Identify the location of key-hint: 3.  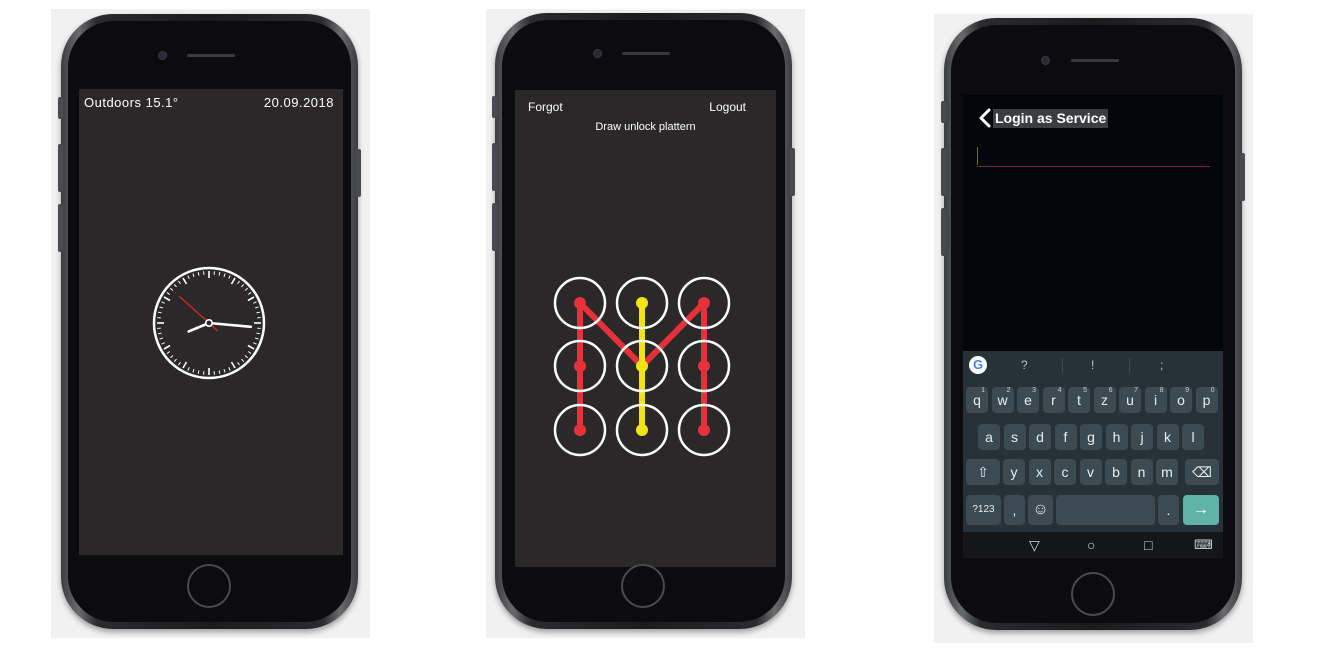
(1034, 390).